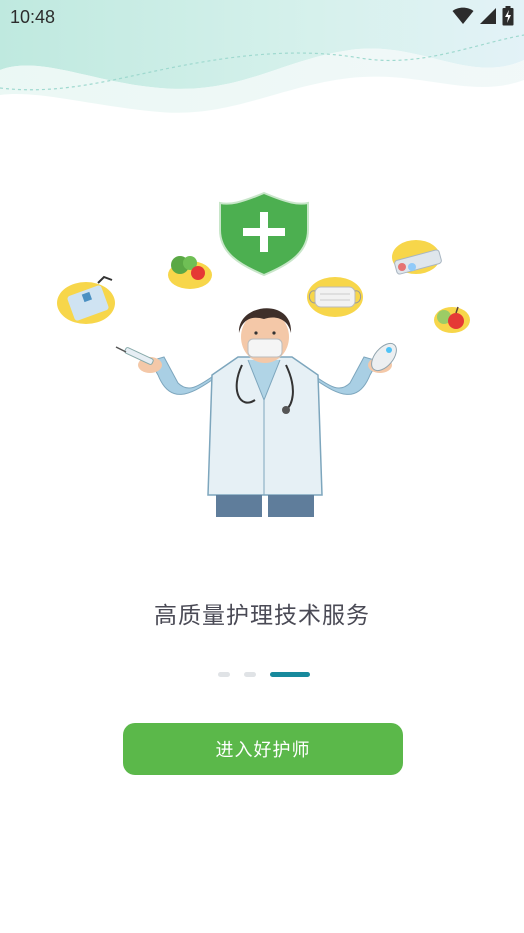 The height and width of the screenshot is (933, 524). I want to click on vegetables-icon, so click(190, 272).